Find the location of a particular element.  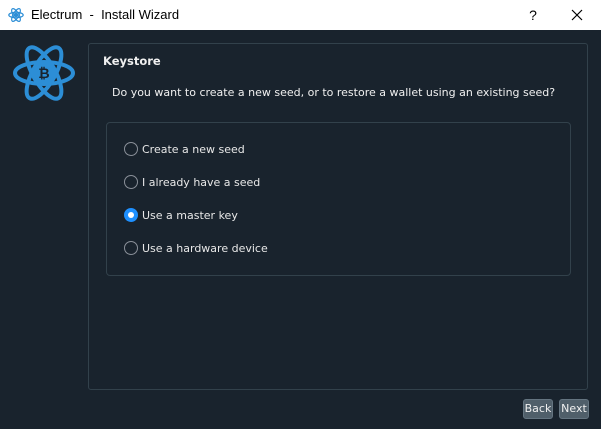

help-icon: ? is located at coordinates (533, 15).